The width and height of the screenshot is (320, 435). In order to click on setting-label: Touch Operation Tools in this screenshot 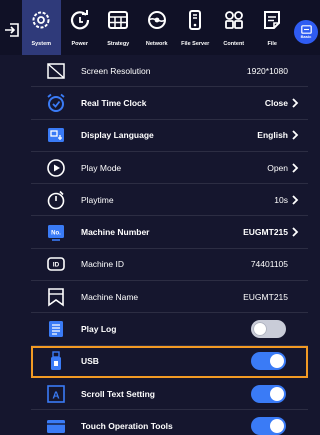, I will do `click(127, 425)`.